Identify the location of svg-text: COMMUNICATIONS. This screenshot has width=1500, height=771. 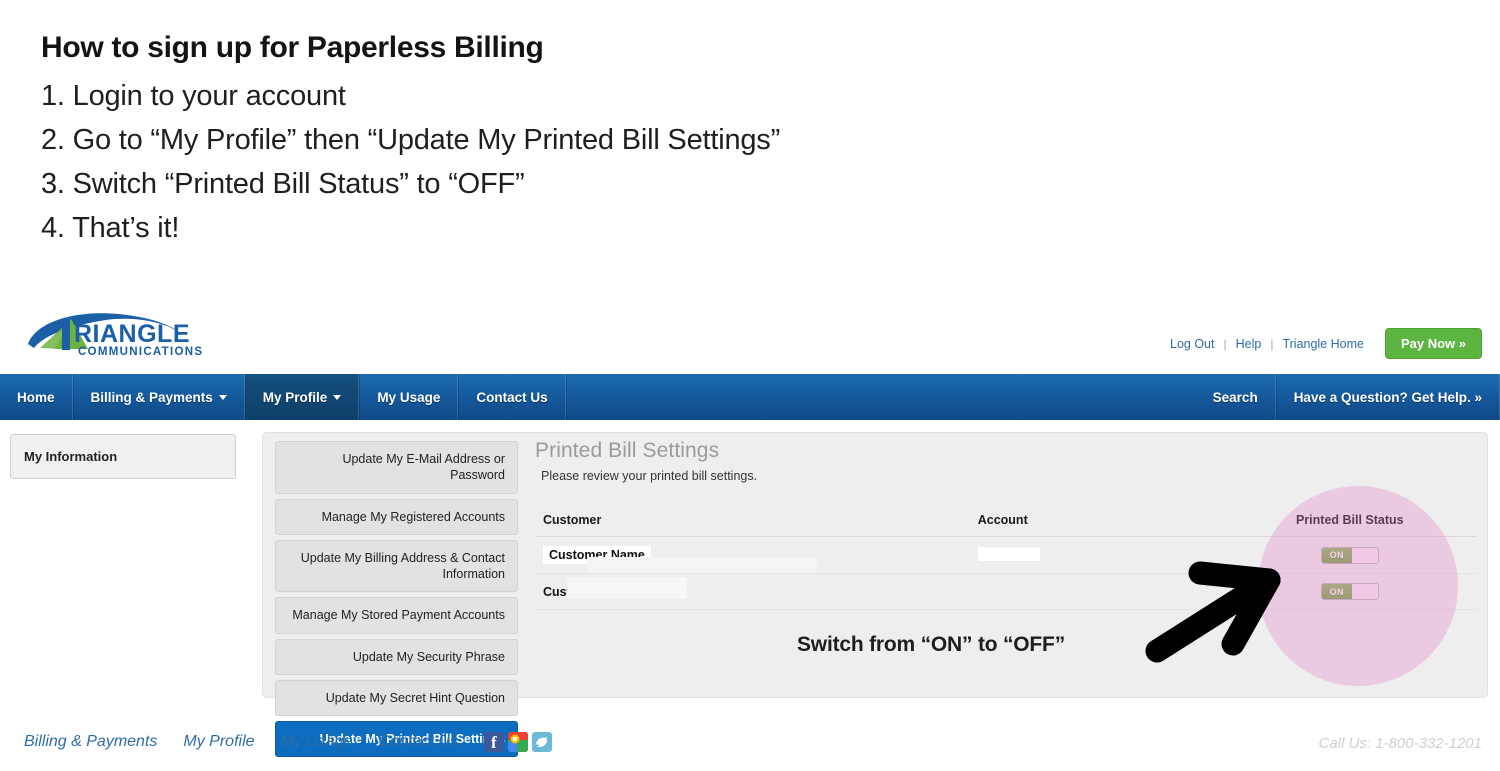
(140, 352).